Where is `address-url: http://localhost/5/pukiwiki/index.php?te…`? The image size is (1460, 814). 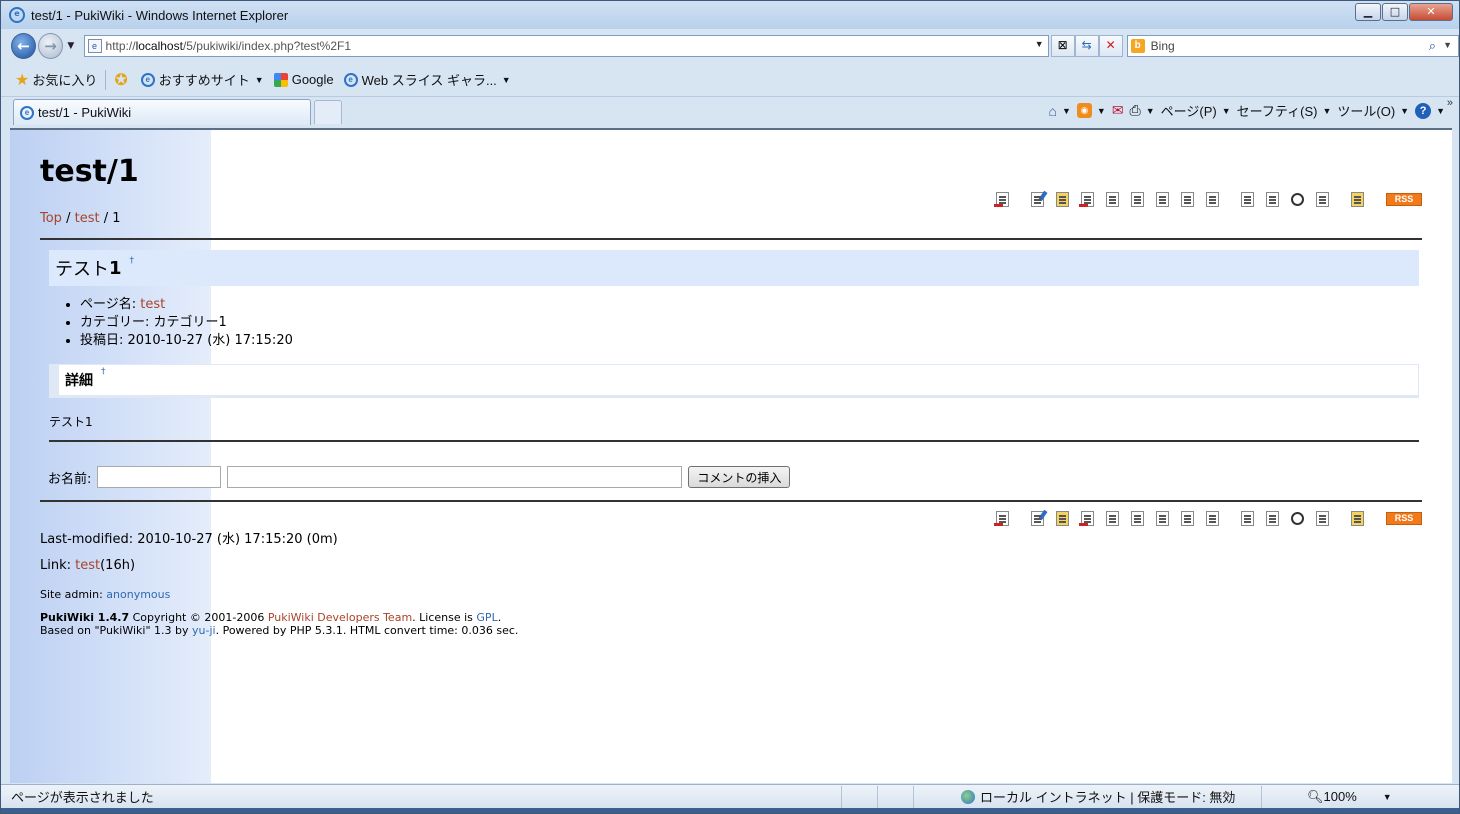 address-url: http://localhost/5/pukiwiki/index.php?te… is located at coordinates (228, 46).